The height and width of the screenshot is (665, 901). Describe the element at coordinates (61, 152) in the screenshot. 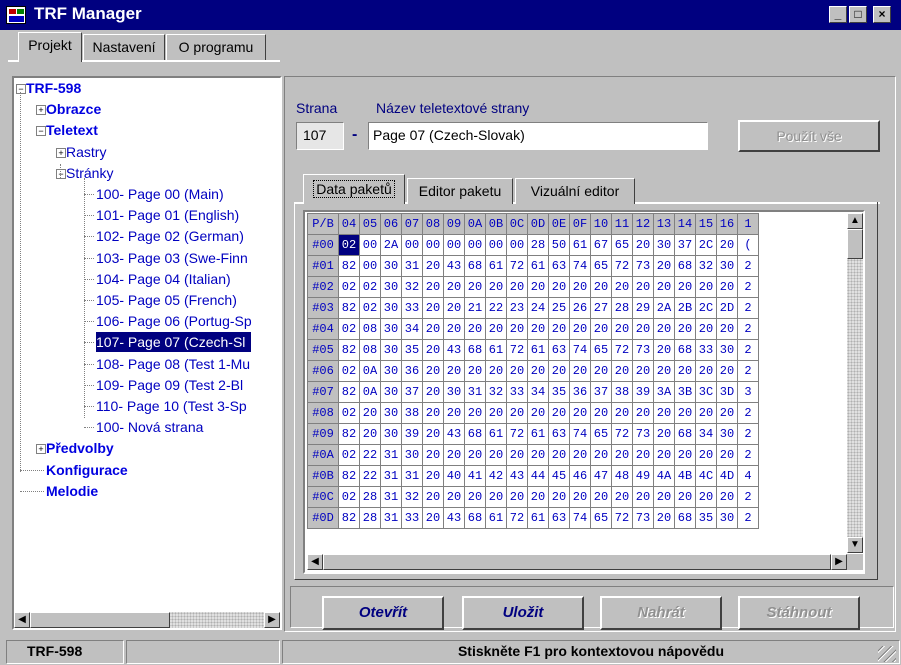

I see `expand-icon: +` at that location.